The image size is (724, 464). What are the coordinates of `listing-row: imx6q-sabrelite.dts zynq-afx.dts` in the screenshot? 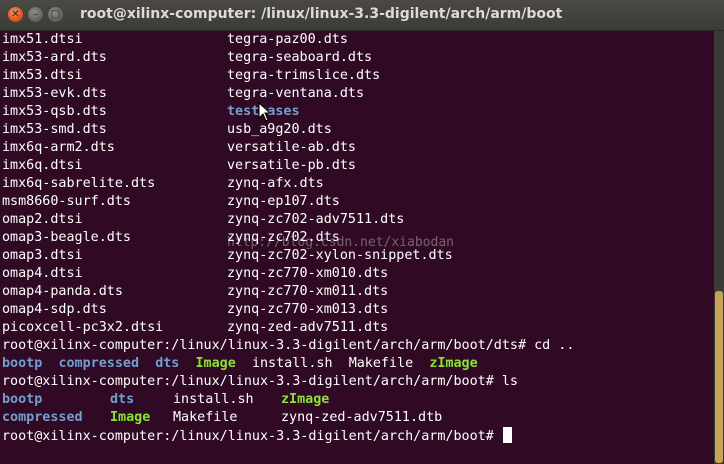 It's located at (357, 184).